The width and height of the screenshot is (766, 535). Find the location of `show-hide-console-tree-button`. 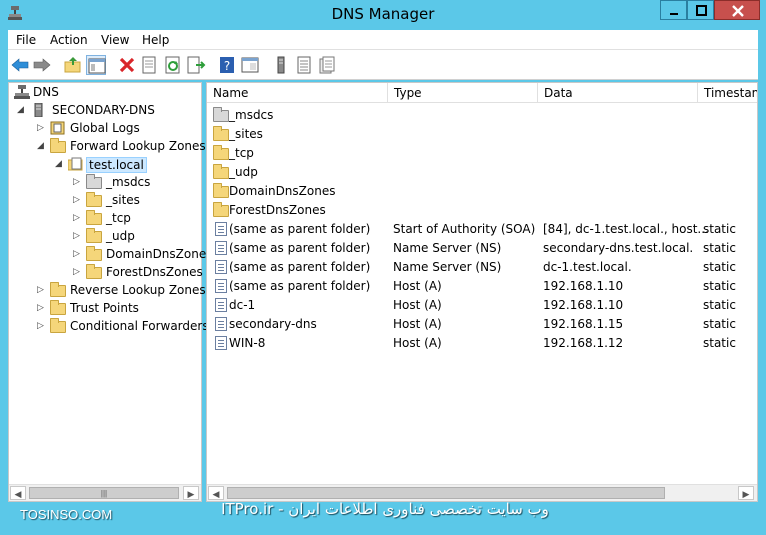

show-hide-console-tree-button is located at coordinates (96, 65).